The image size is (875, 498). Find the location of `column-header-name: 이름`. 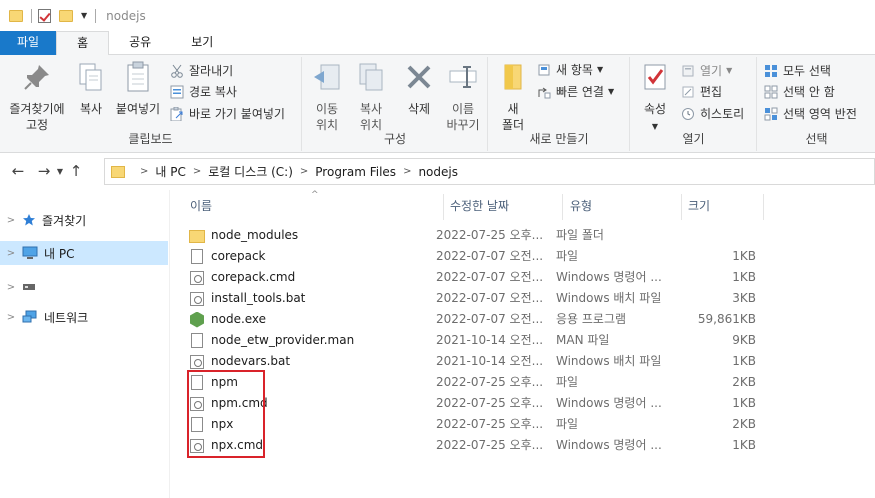

column-header-name: 이름 is located at coordinates (201, 208).